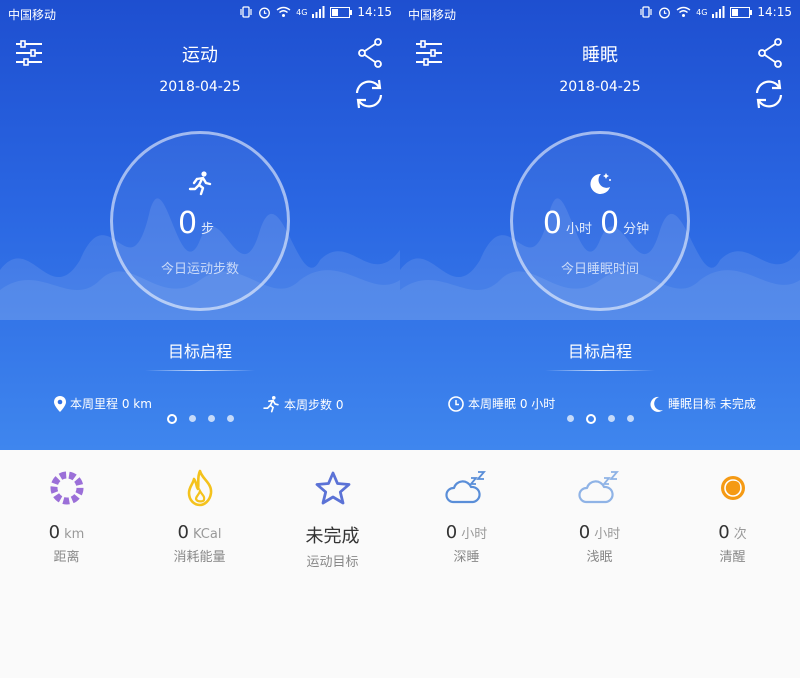  I want to click on sleep-goal: 睡眠目标 未完成, so click(703, 403).